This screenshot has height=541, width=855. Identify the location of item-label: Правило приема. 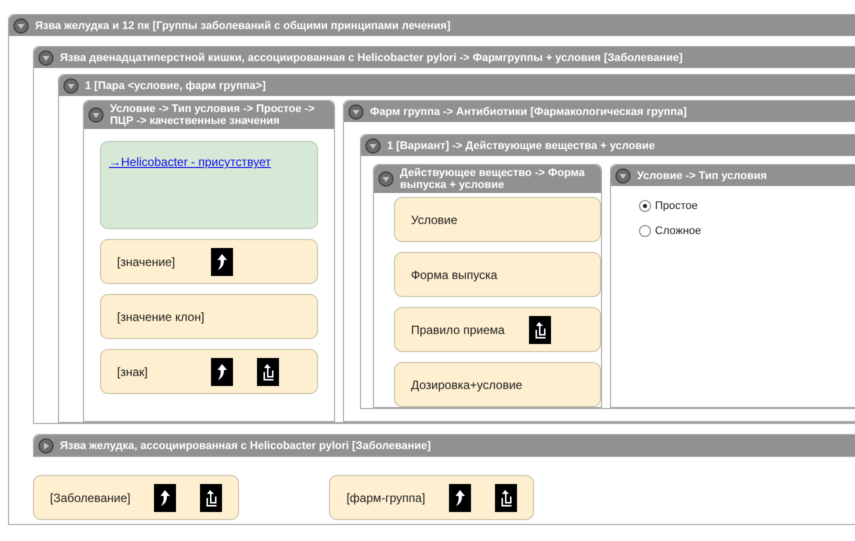
(458, 330).